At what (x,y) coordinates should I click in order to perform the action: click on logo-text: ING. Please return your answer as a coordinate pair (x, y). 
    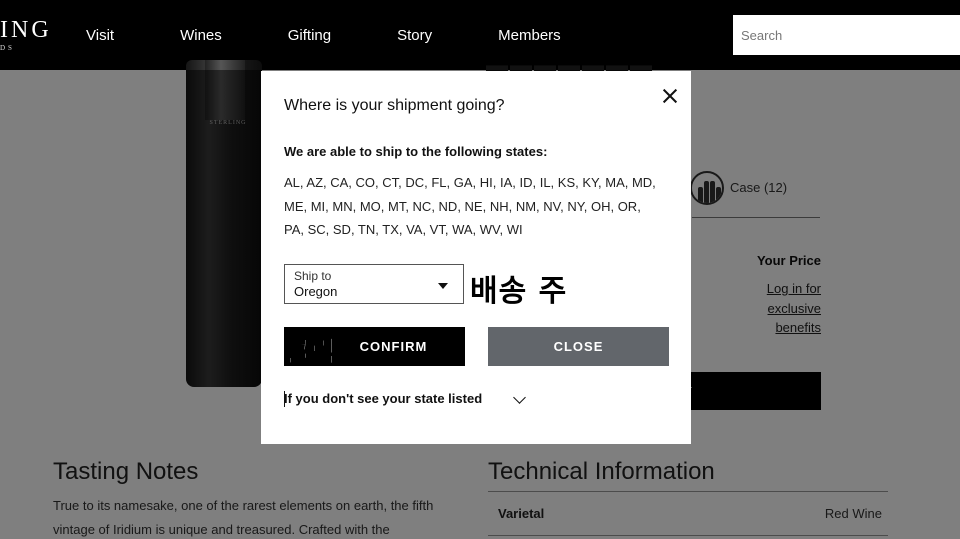
    Looking at the image, I should click on (26, 30).